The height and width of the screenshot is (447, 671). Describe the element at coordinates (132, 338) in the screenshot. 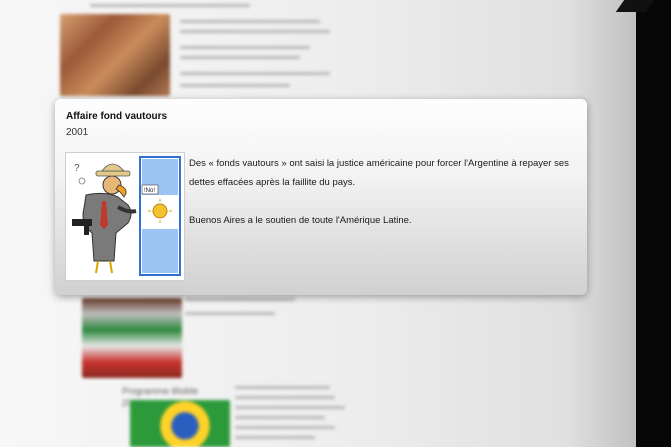

I see `mexico-flag-photo` at that location.